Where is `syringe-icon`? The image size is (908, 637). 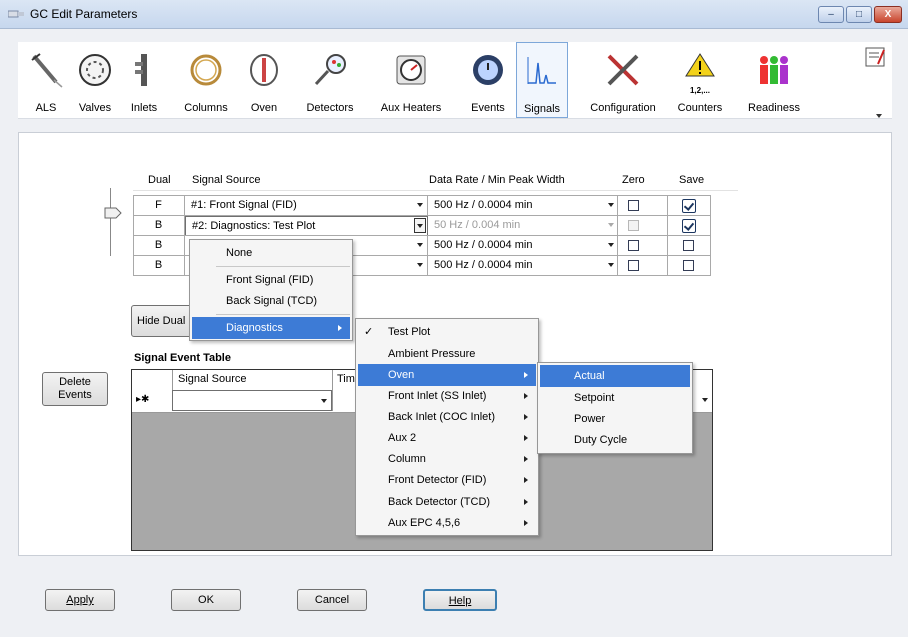 syringe-icon is located at coordinates (47, 70).